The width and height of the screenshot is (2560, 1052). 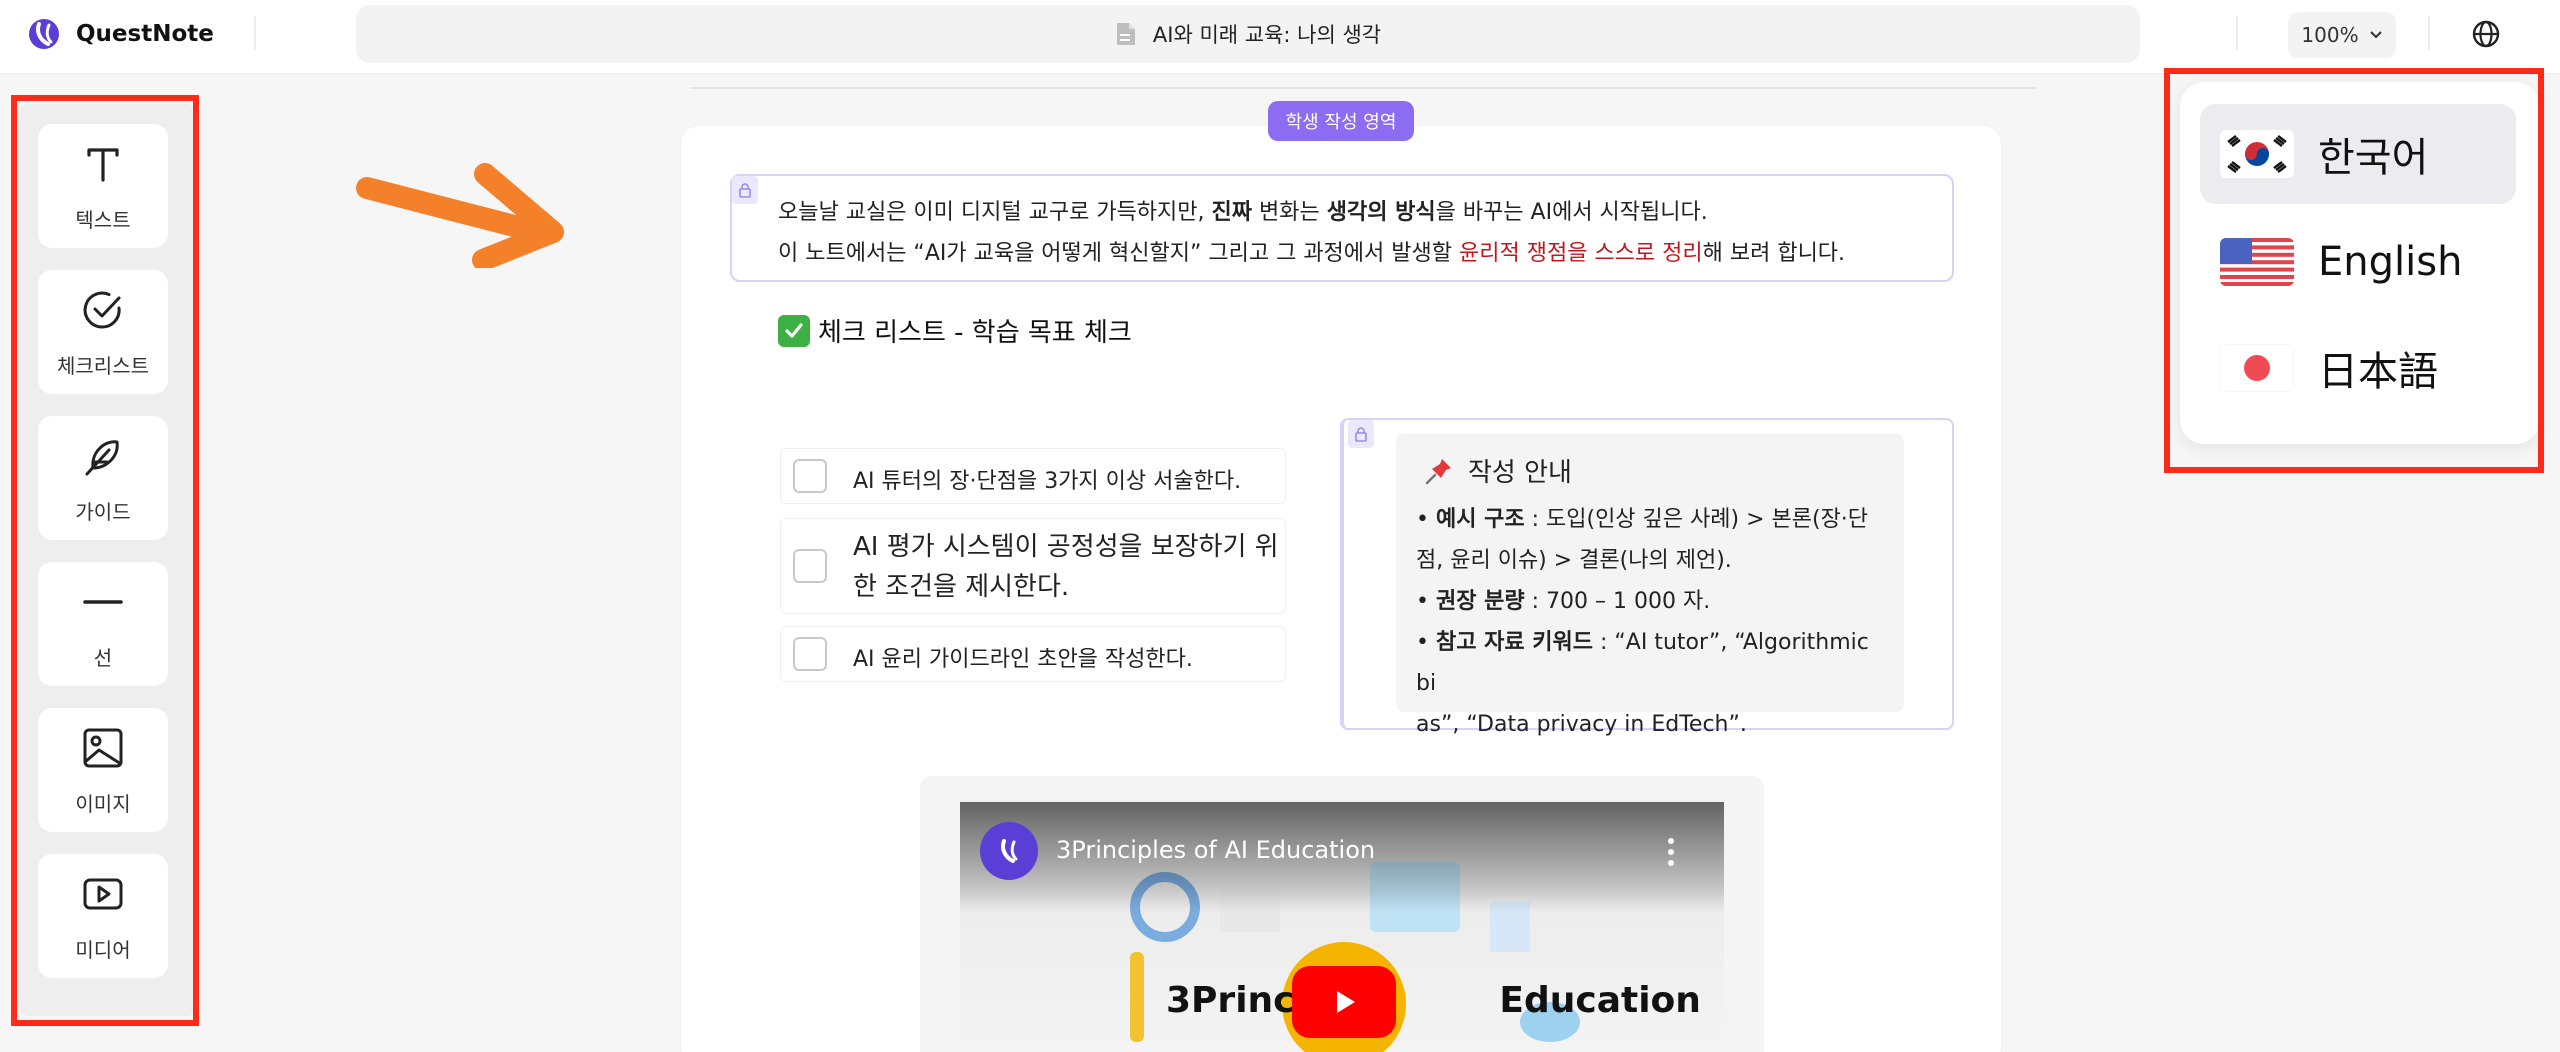 What do you see at coordinates (1642, 519) in the screenshot?
I see `guide-line: • 예시 구조 : 도입(인상 깊은 사례) > 본론(장·단` at bounding box center [1642, 519].